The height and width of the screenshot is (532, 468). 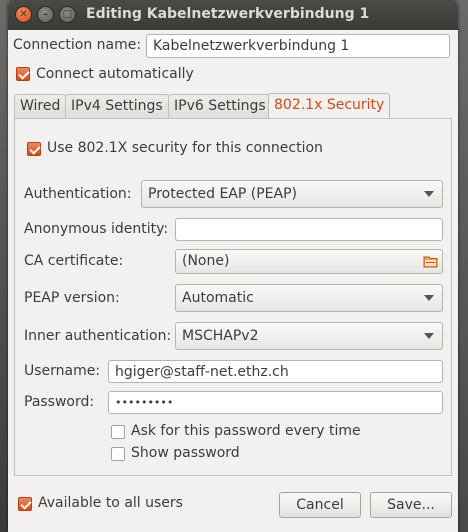 I want to click on folder-icon, so click(x=430, y=262).